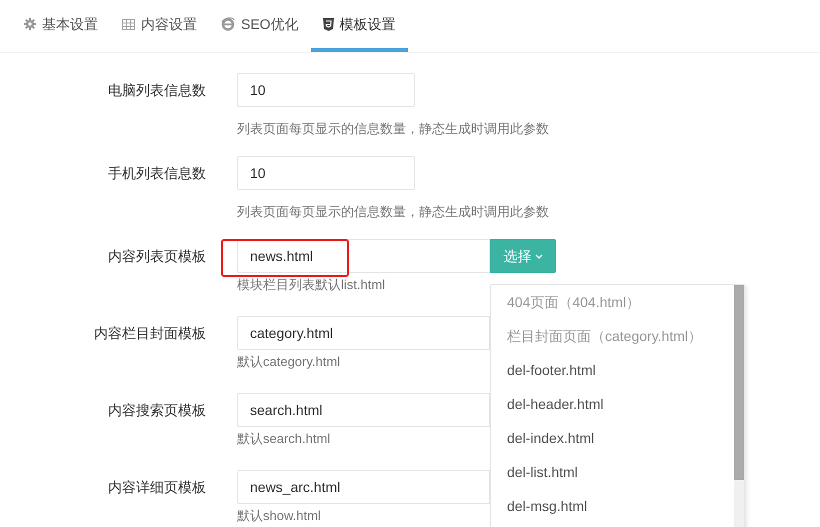  What do you see at coordinates (260, 26) in the screenshot?
I see `tab: SEO优化` at bounding box center [260, 26].